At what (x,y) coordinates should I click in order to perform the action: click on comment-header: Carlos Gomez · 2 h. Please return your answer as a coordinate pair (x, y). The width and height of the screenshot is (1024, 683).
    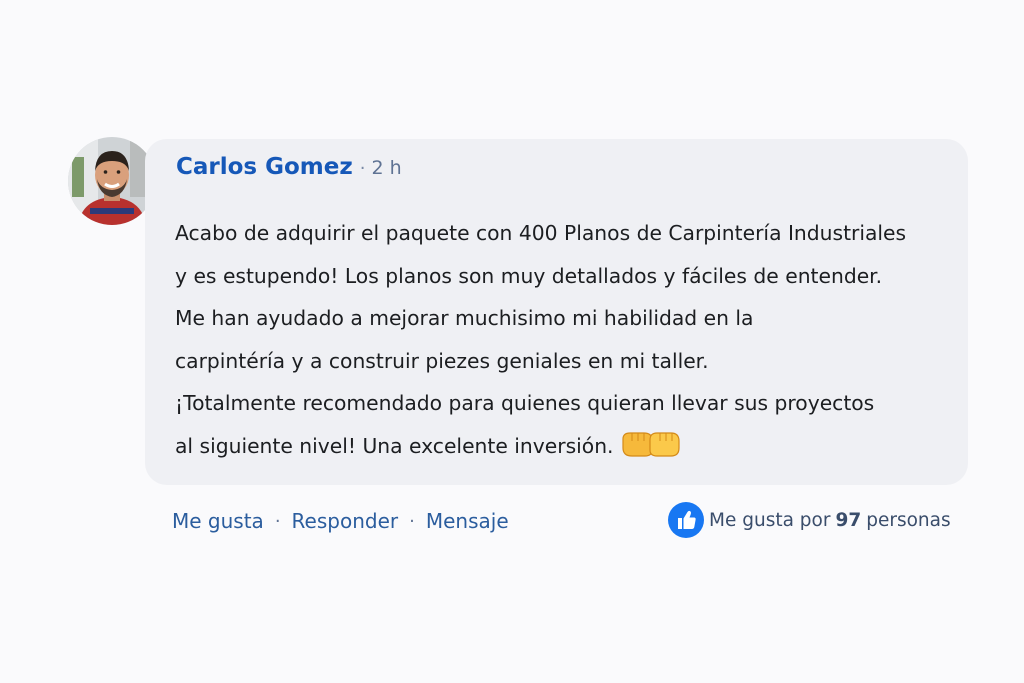
    Looking at the image, I should click on (289, 172).